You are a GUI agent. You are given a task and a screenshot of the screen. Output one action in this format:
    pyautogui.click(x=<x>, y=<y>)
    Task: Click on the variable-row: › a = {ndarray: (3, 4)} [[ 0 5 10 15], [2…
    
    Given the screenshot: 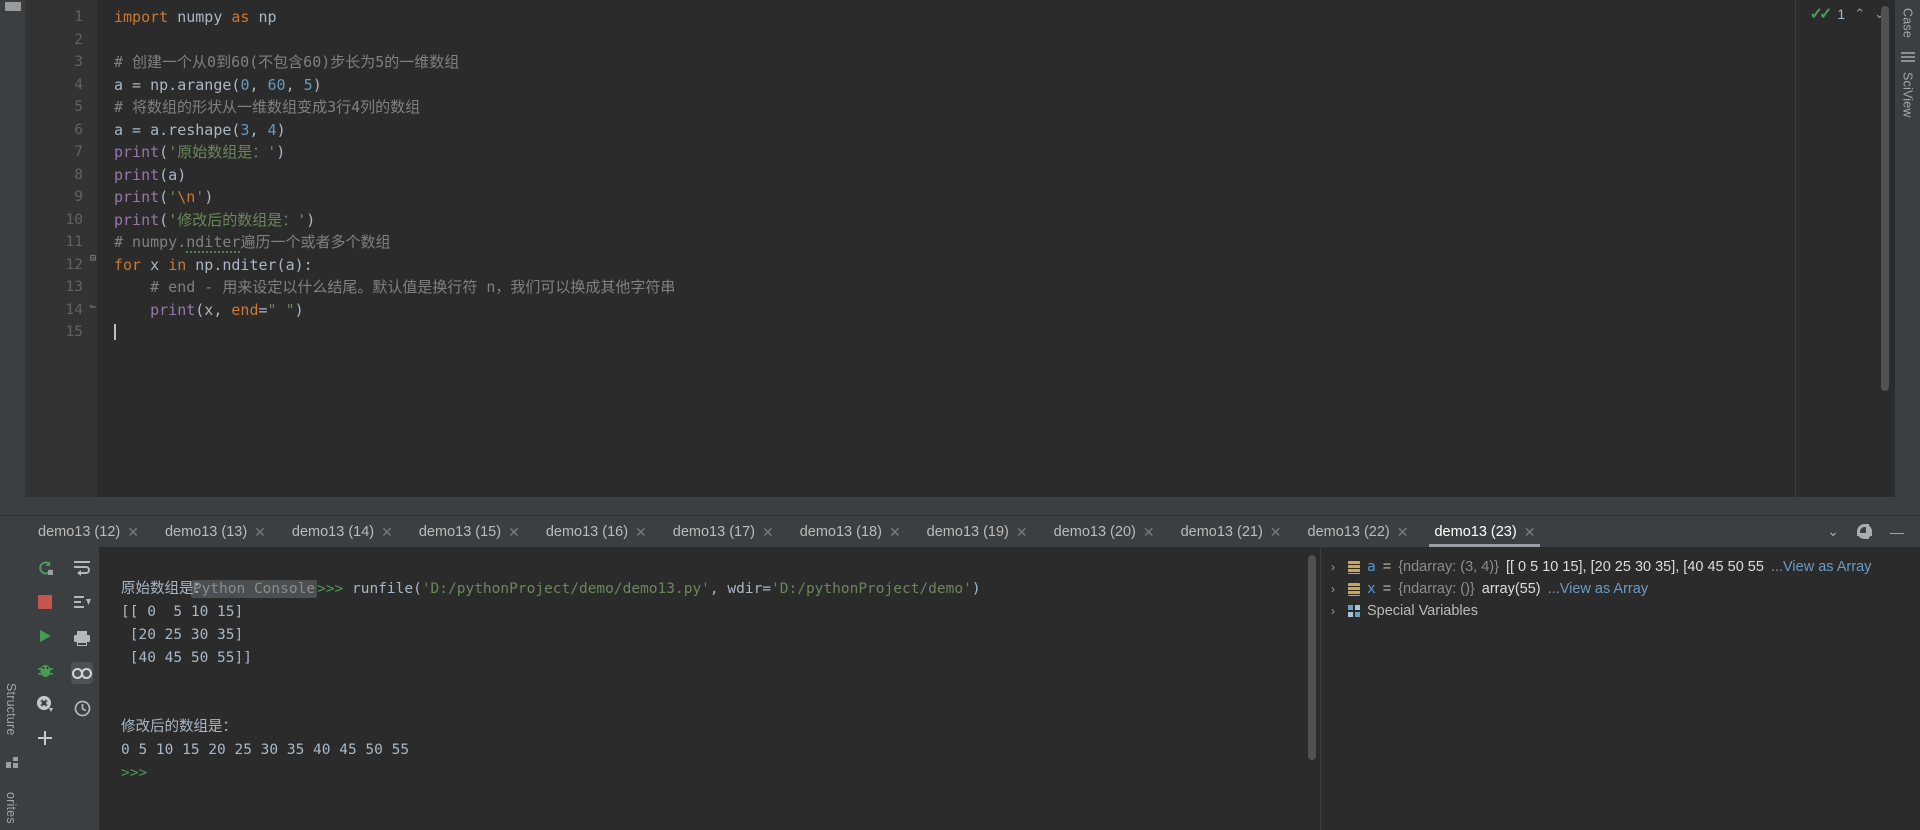 What is the action you would take?
    pyautogui.click(x=1620, y=567)
    